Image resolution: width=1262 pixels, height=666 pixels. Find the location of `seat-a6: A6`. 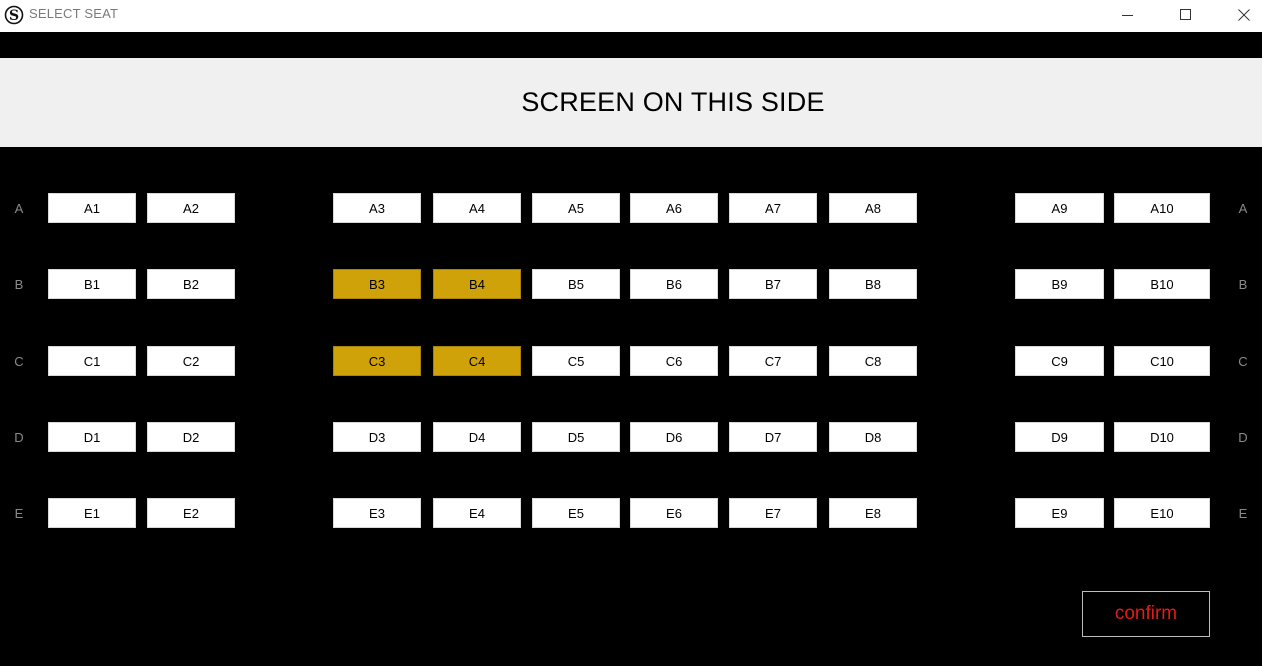

seat-a6: A6 is located at coordinates (674, 208).